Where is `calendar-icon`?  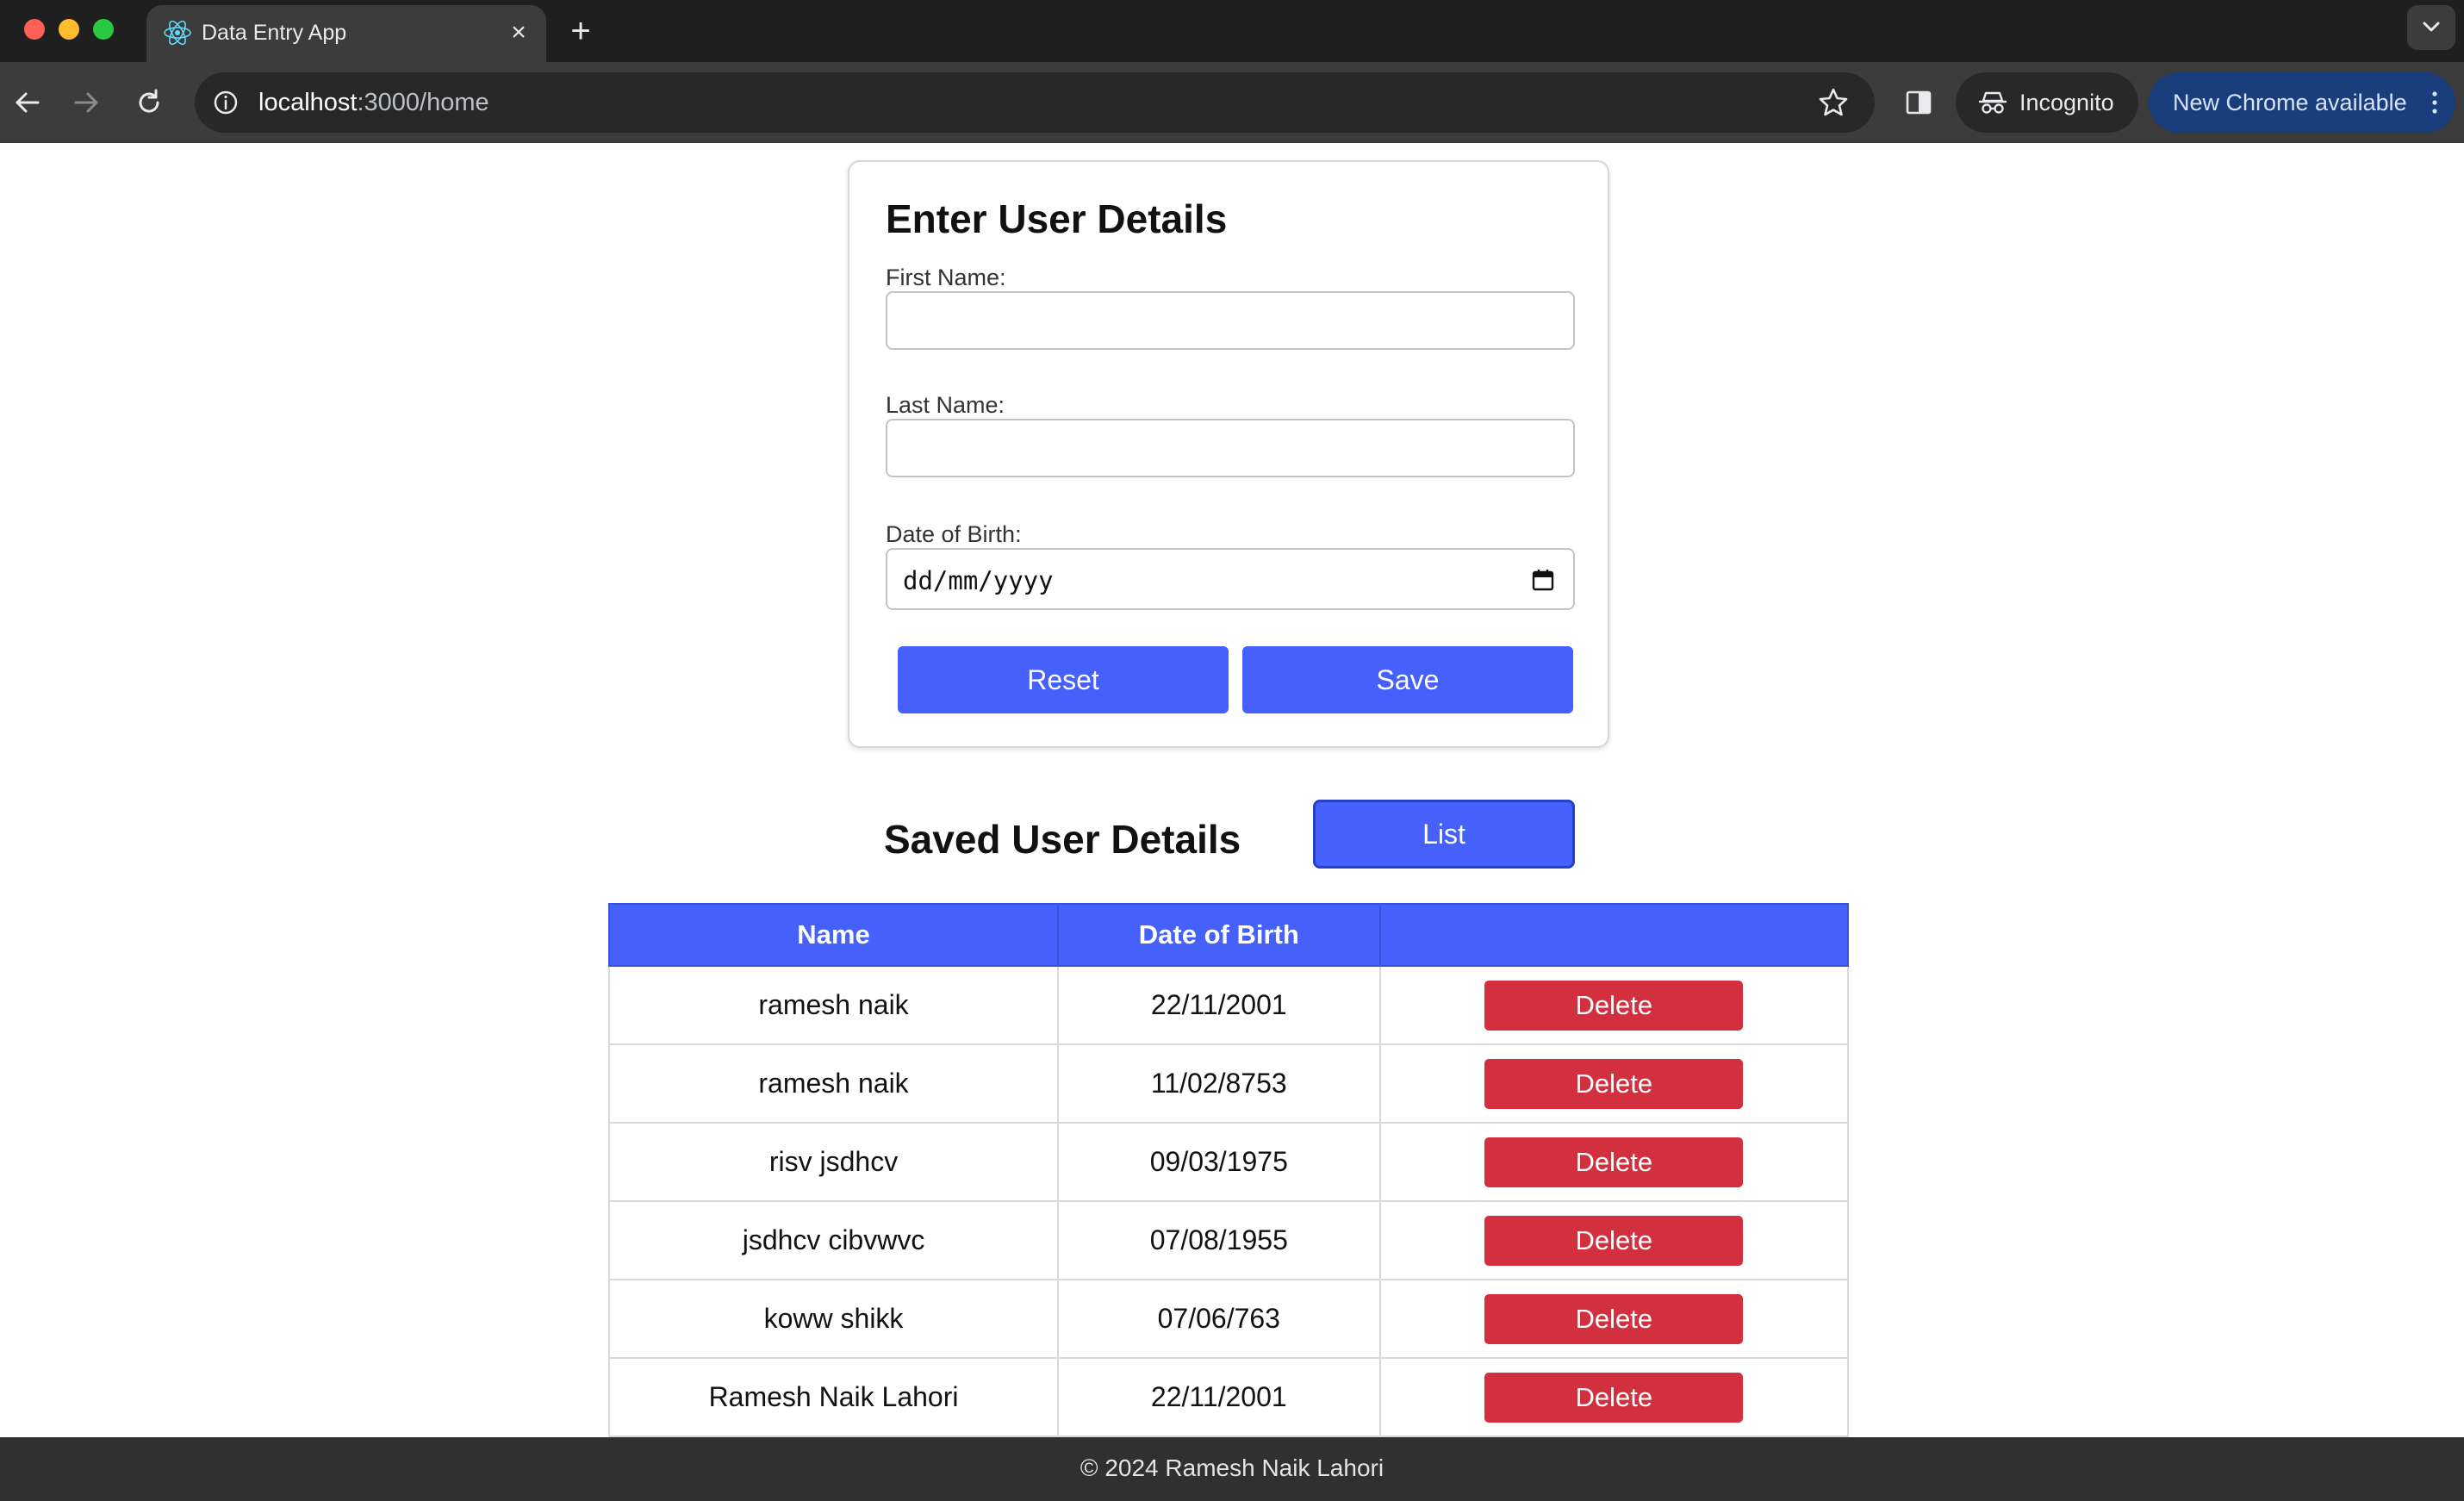 calendar-icon is located at coordinates (1543, 580).